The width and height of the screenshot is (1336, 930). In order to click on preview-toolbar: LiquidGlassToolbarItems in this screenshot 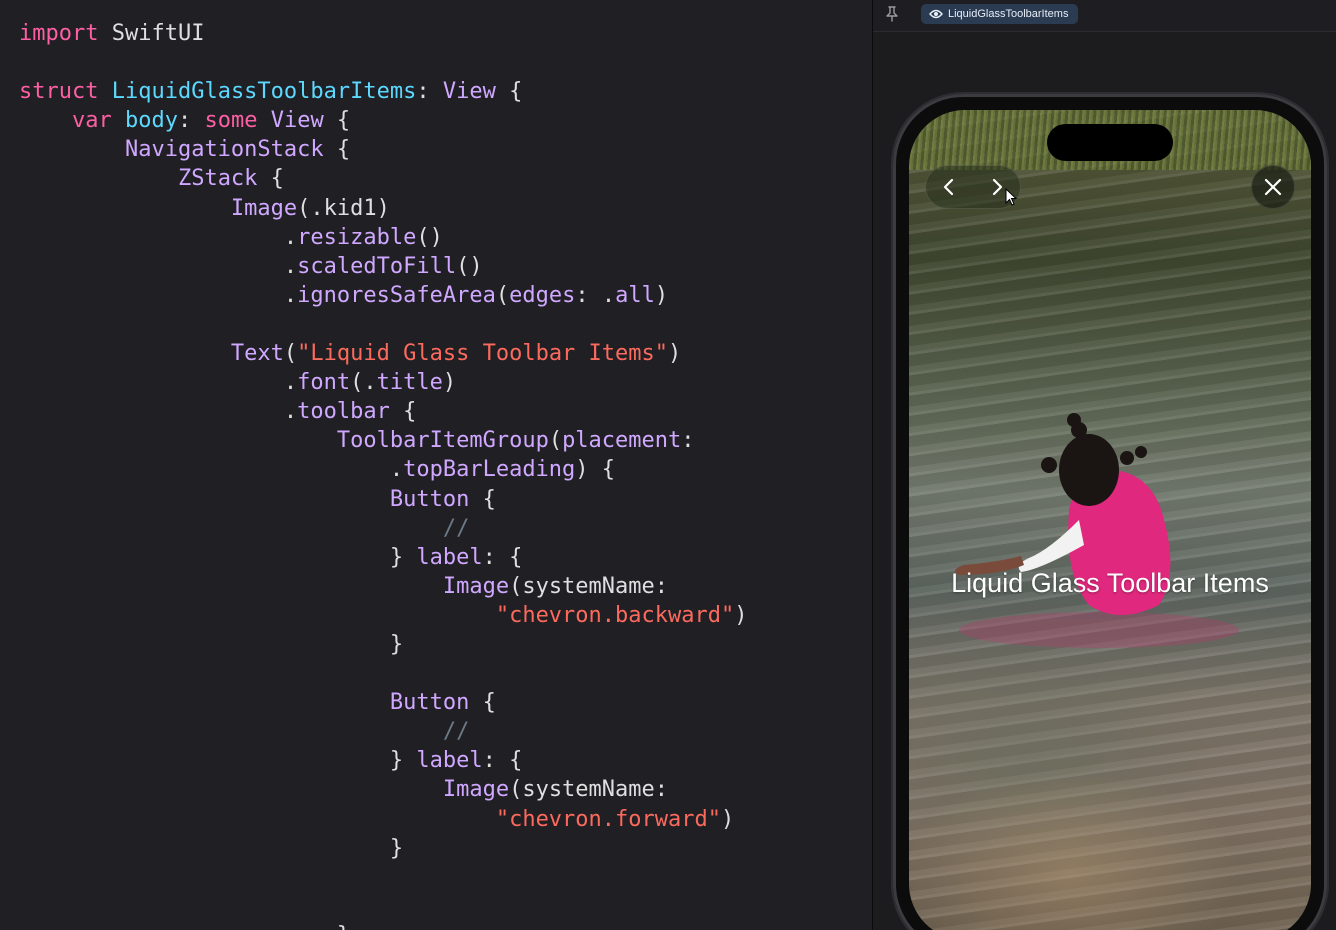, I will do `click(1104, 16)`.